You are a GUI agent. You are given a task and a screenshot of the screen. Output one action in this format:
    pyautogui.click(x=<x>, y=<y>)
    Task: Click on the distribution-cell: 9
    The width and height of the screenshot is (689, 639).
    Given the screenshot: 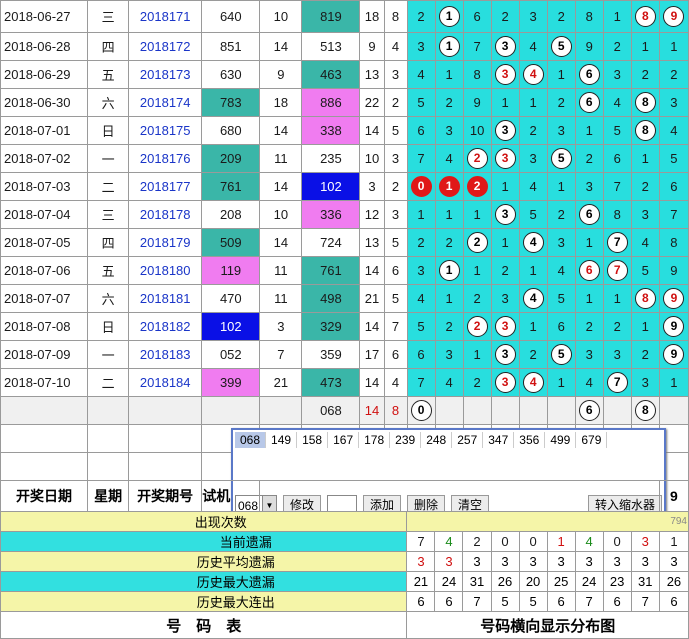 What is the action you would take?
    pyautogui.click(x=477, y=102)
    